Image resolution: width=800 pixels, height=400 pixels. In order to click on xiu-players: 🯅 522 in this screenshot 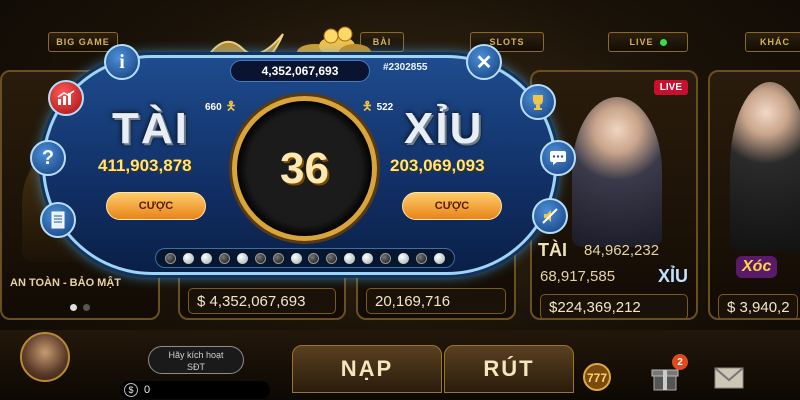, I will do `click(377, 107)`.